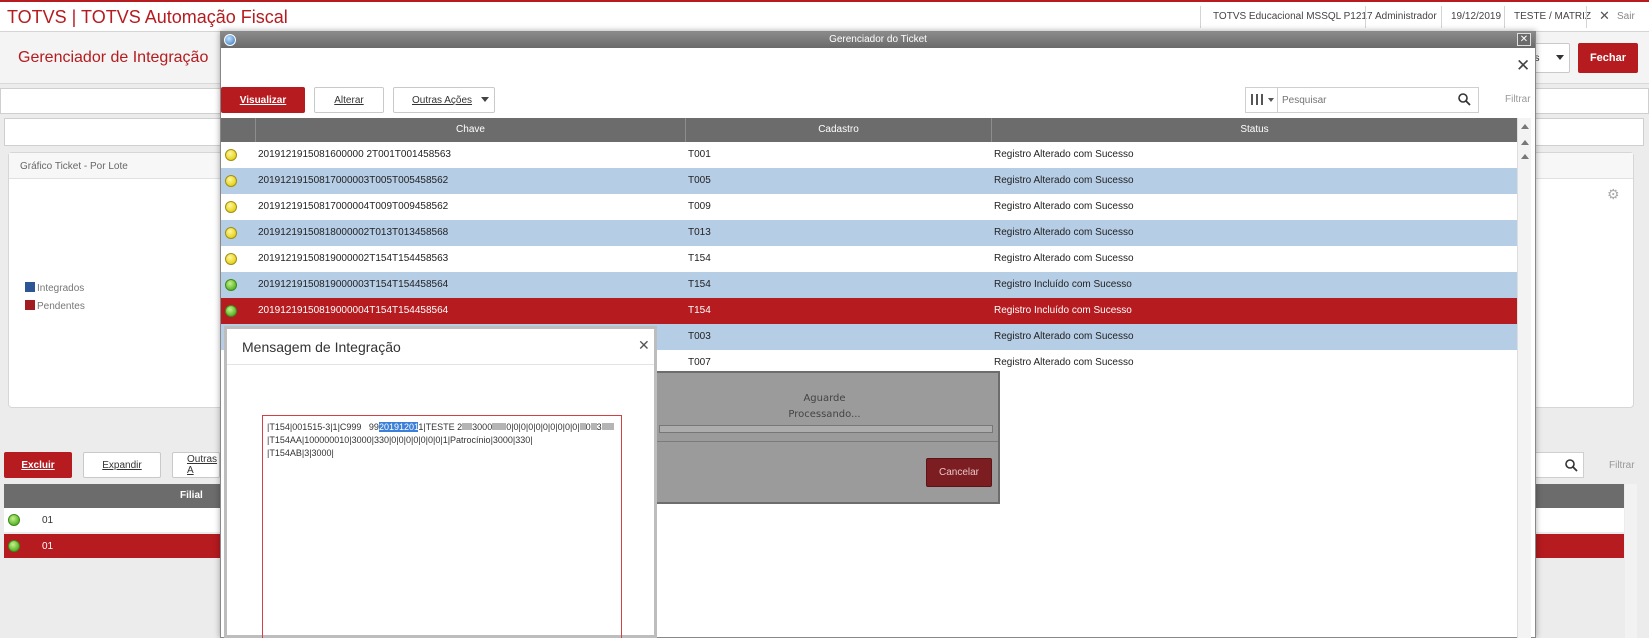 The width and height of the screenshot is (1649, 638). Describe the element at coordinates (300, 453) in the screenshot. I see `message-text: |T154AB|3|3000|` at that location.